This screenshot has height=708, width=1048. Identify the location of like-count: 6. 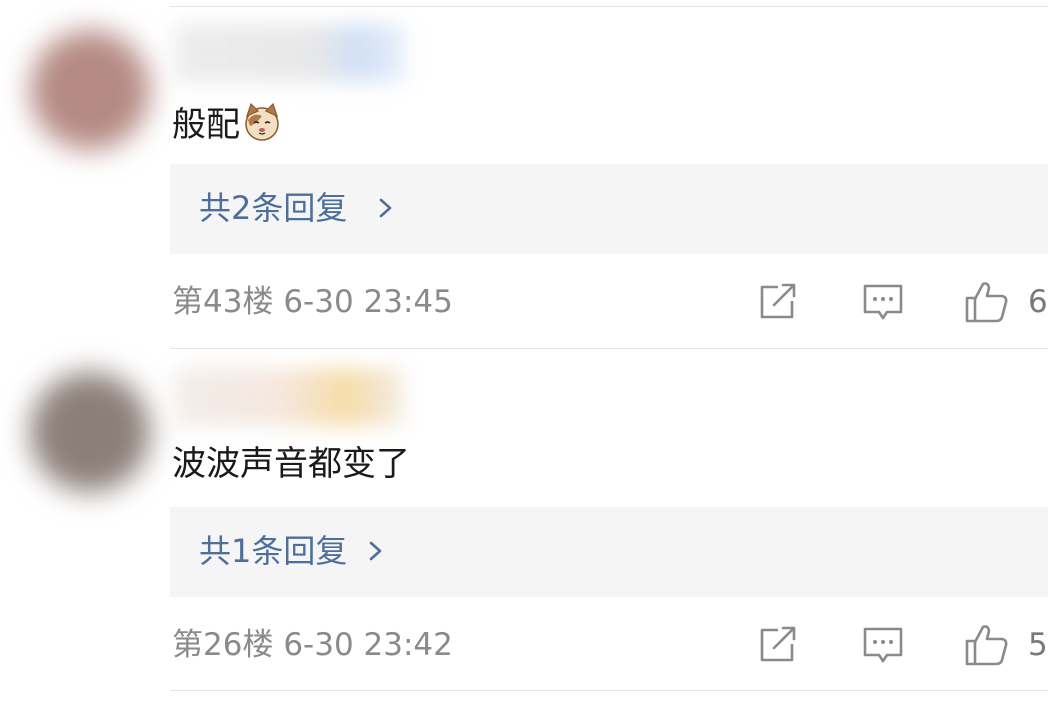
(1038, 302).